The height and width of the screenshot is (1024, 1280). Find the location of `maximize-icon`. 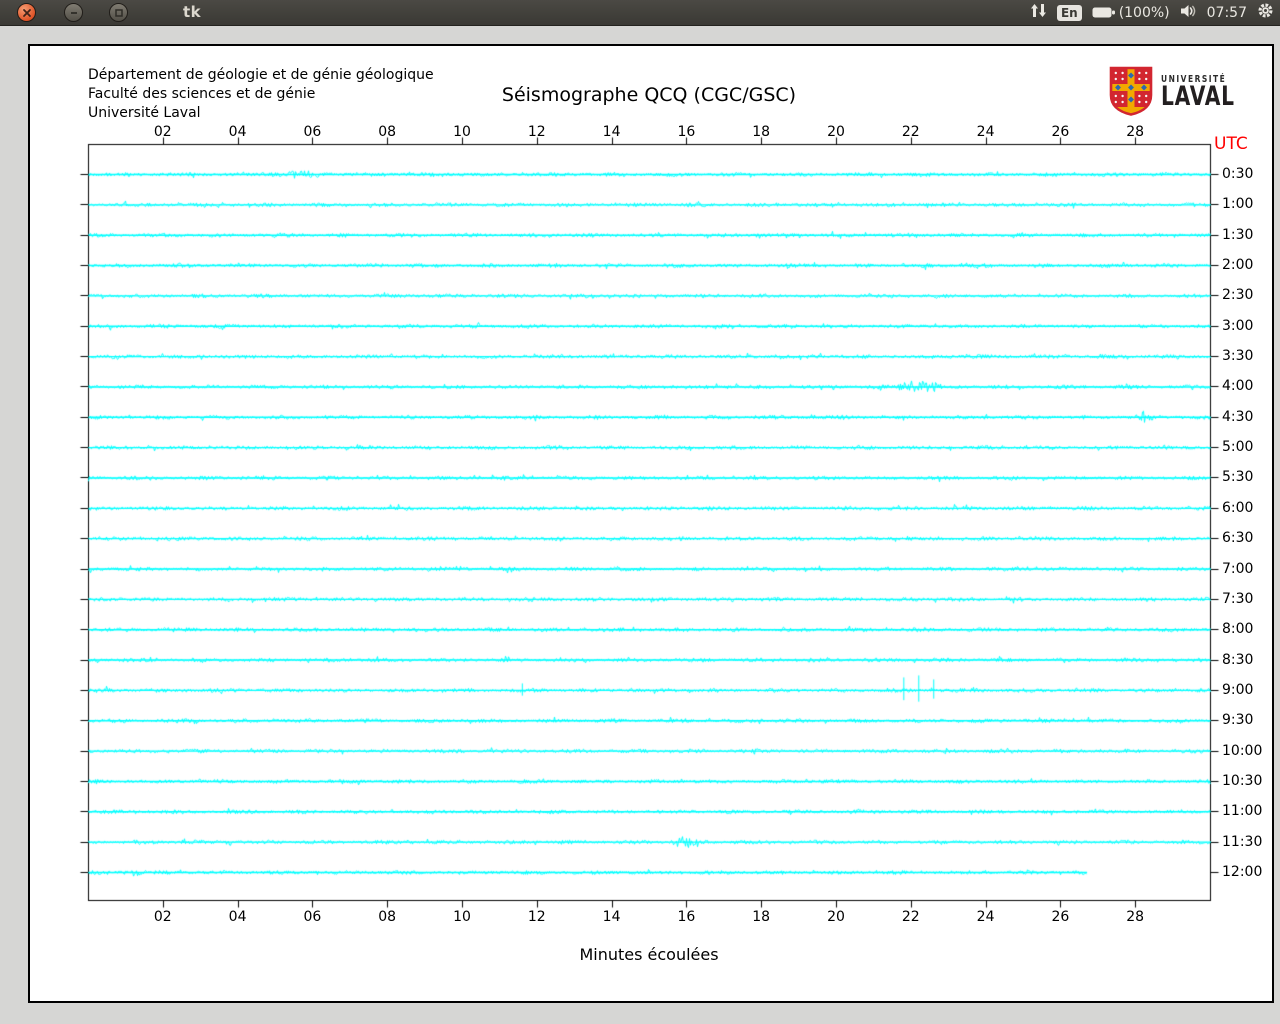

maximize-icon is located at coordinates (118, 12).